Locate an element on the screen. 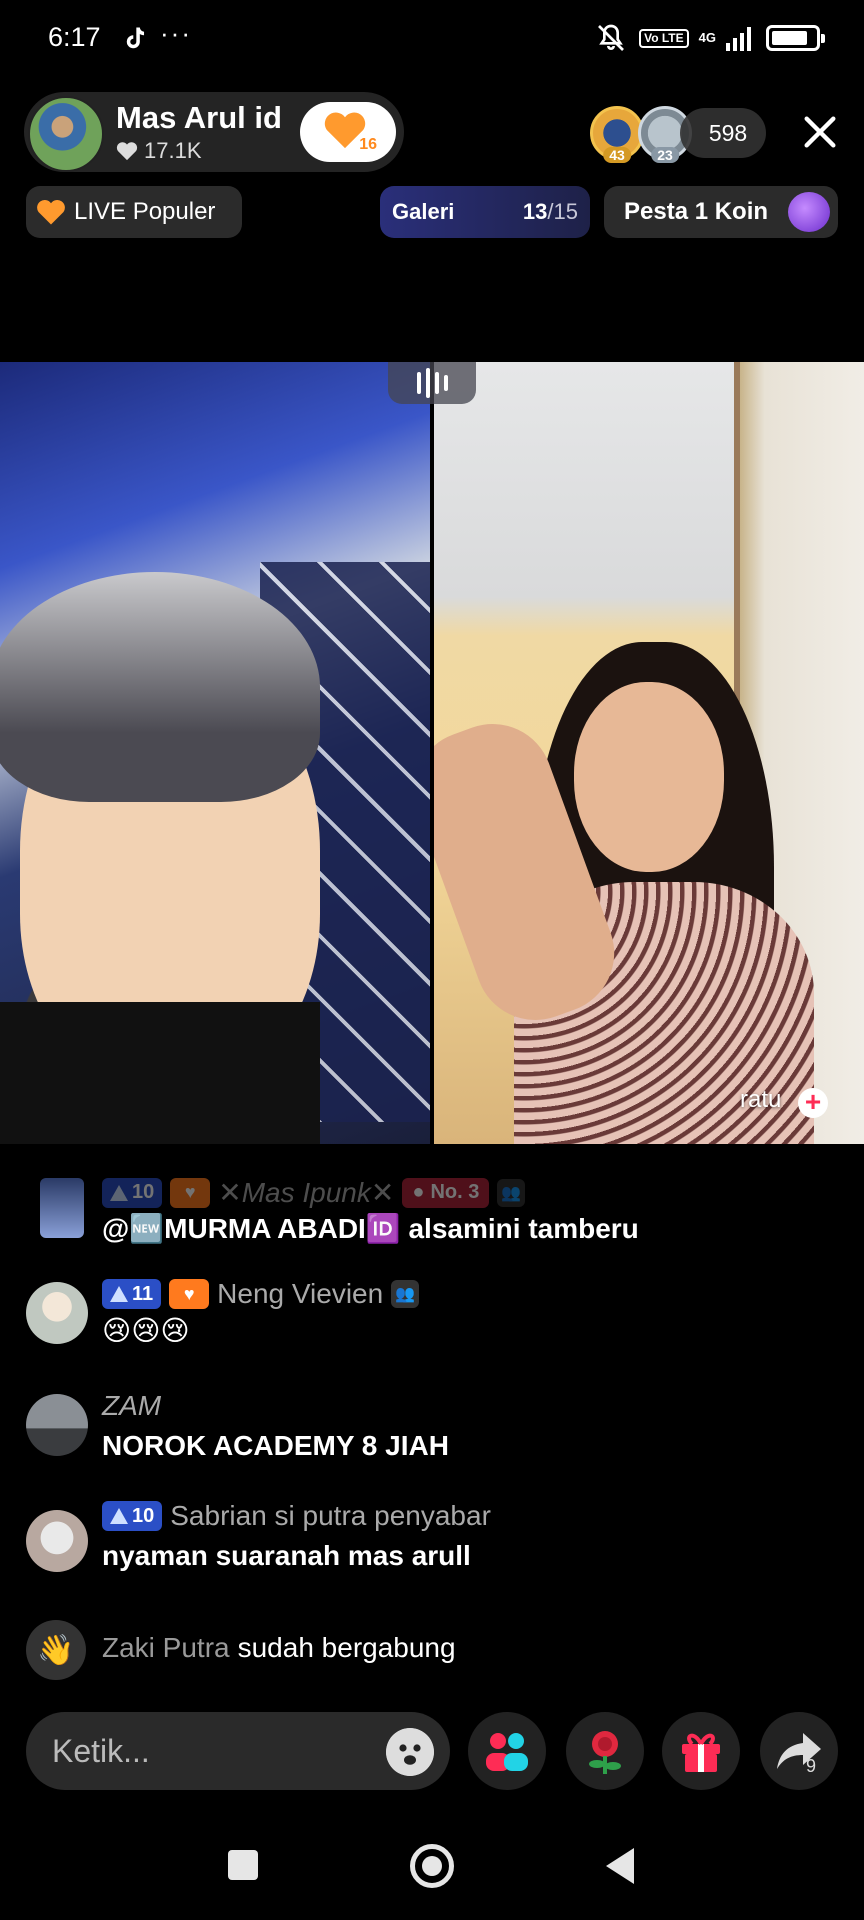  heart-icon is located at coordinates (127, 151).